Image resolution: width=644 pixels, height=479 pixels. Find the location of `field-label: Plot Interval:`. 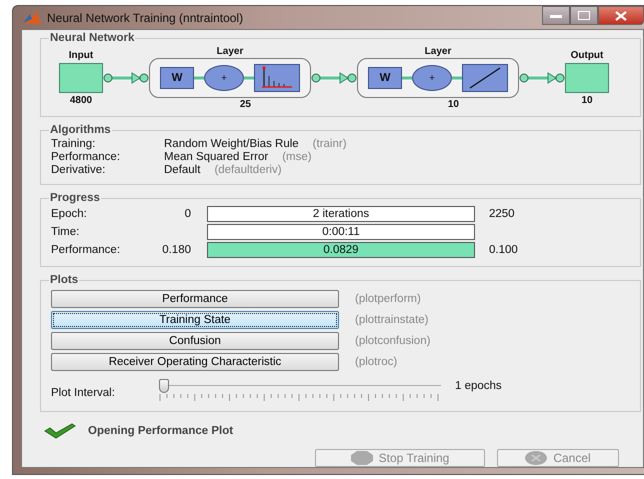

field-label: Plot Interval: is located at coordinates (83, 393).